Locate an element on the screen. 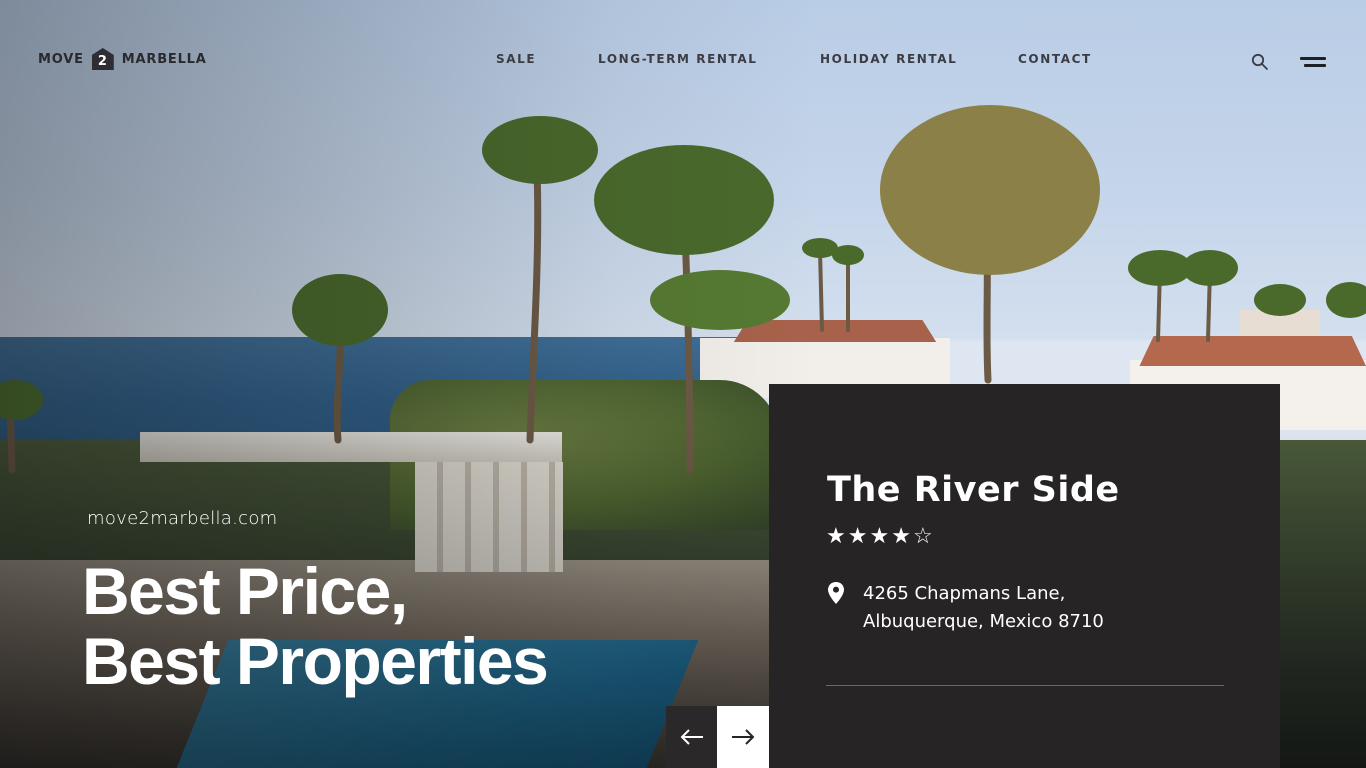  location-pin-icon is located at coordinates (836, 593).